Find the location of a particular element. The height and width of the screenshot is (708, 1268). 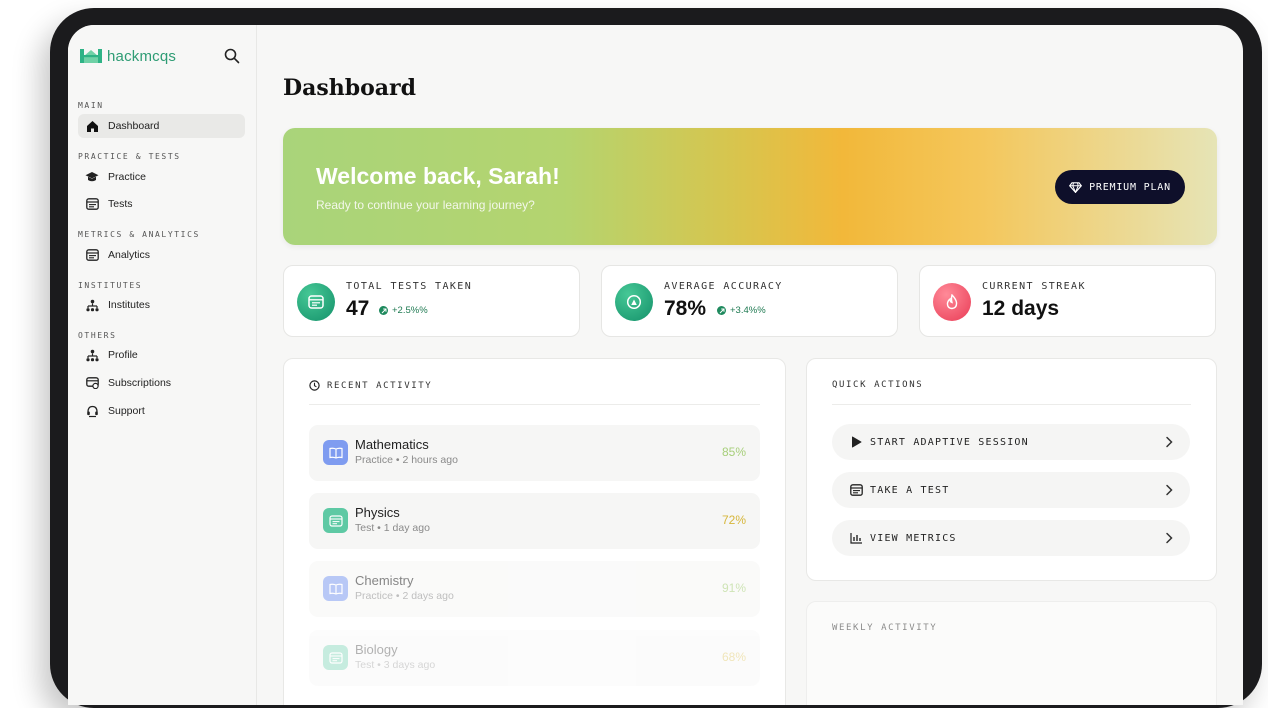

activity-score: 91% is located at coordinates (733, 588).